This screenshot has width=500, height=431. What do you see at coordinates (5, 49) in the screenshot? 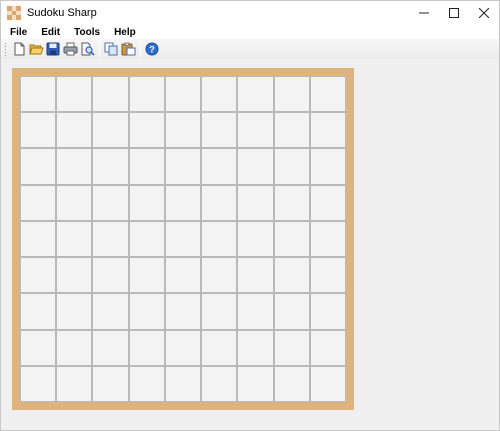
I see `toolbar-grip` at bounding box center [5, 49].